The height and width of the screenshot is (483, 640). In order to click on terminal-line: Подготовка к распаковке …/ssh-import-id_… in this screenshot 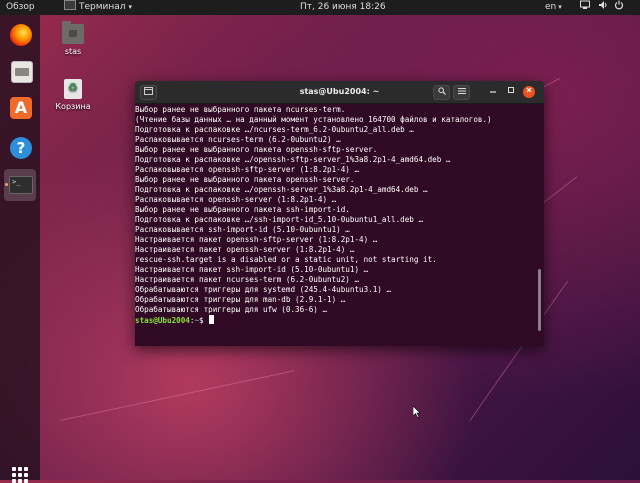, I will do `click(279, 219)`.